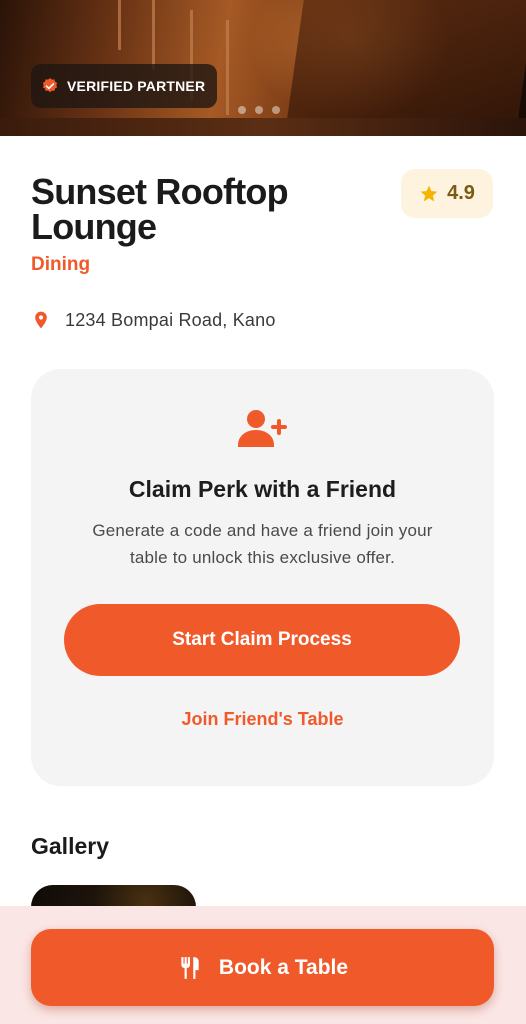  Describe the element at coordinates (429, 193) in the screenshot. I see `star-icon` at that location.